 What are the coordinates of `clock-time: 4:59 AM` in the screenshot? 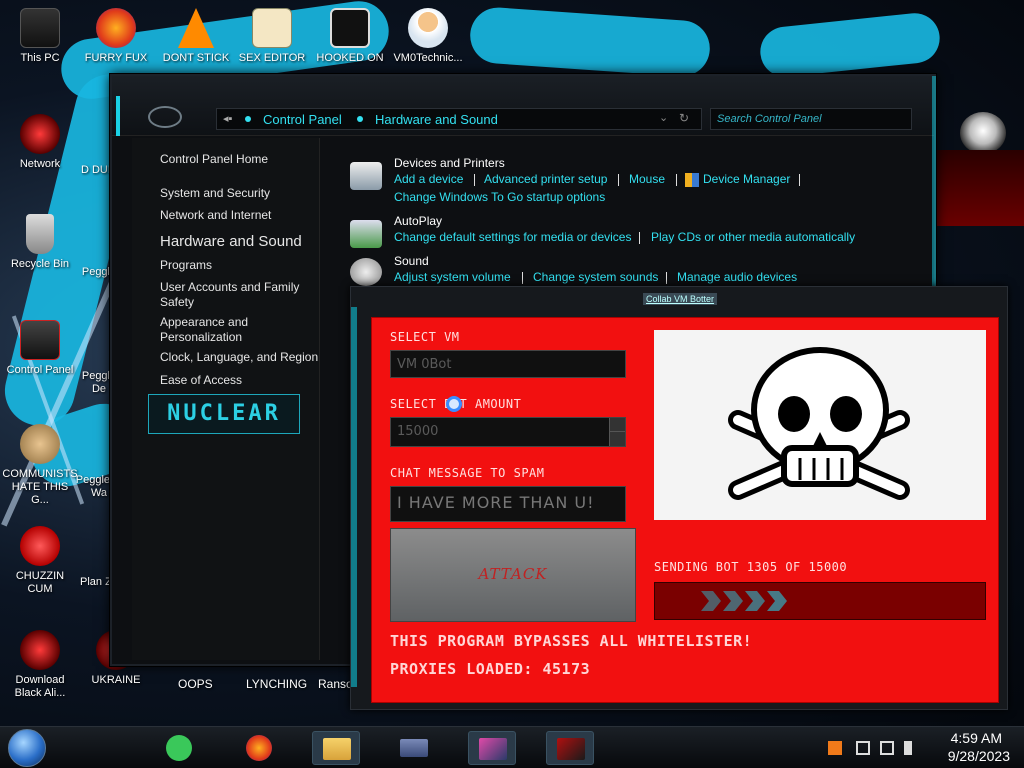 It's located at (972, 738).